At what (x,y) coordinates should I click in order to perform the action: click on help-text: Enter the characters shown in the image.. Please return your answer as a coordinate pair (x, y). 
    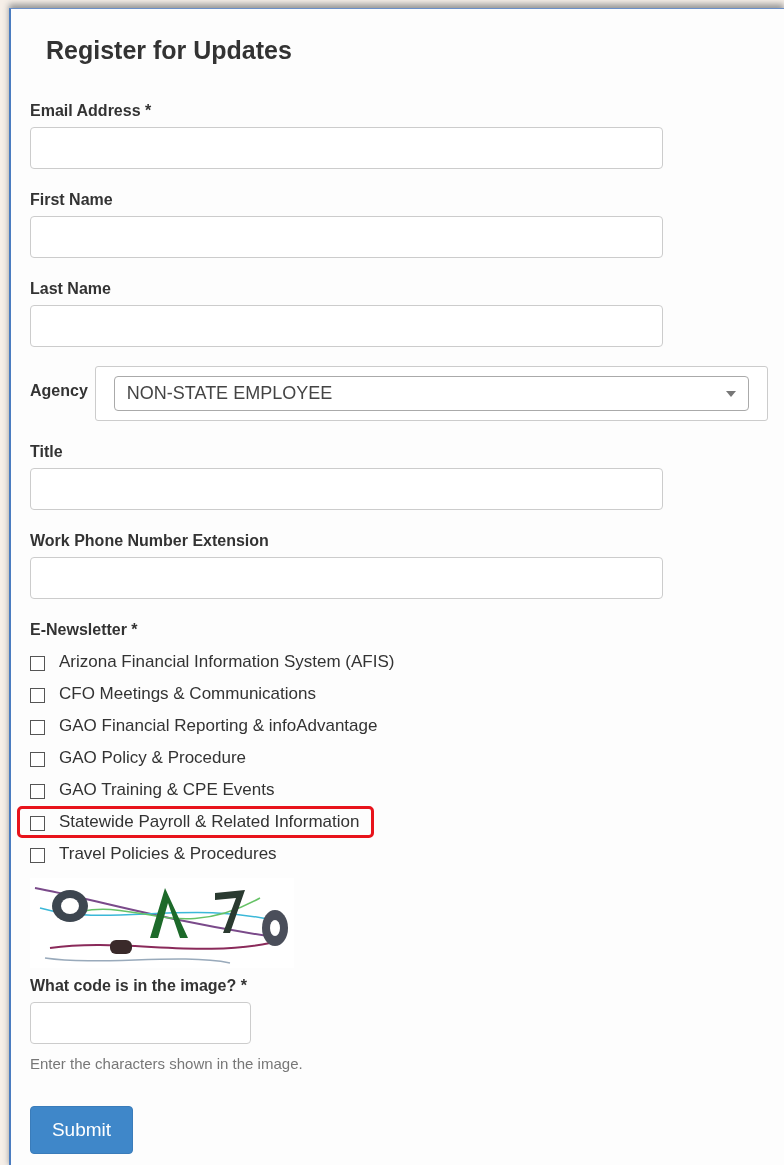
    Looking at the image, I should click on (167, 1064).